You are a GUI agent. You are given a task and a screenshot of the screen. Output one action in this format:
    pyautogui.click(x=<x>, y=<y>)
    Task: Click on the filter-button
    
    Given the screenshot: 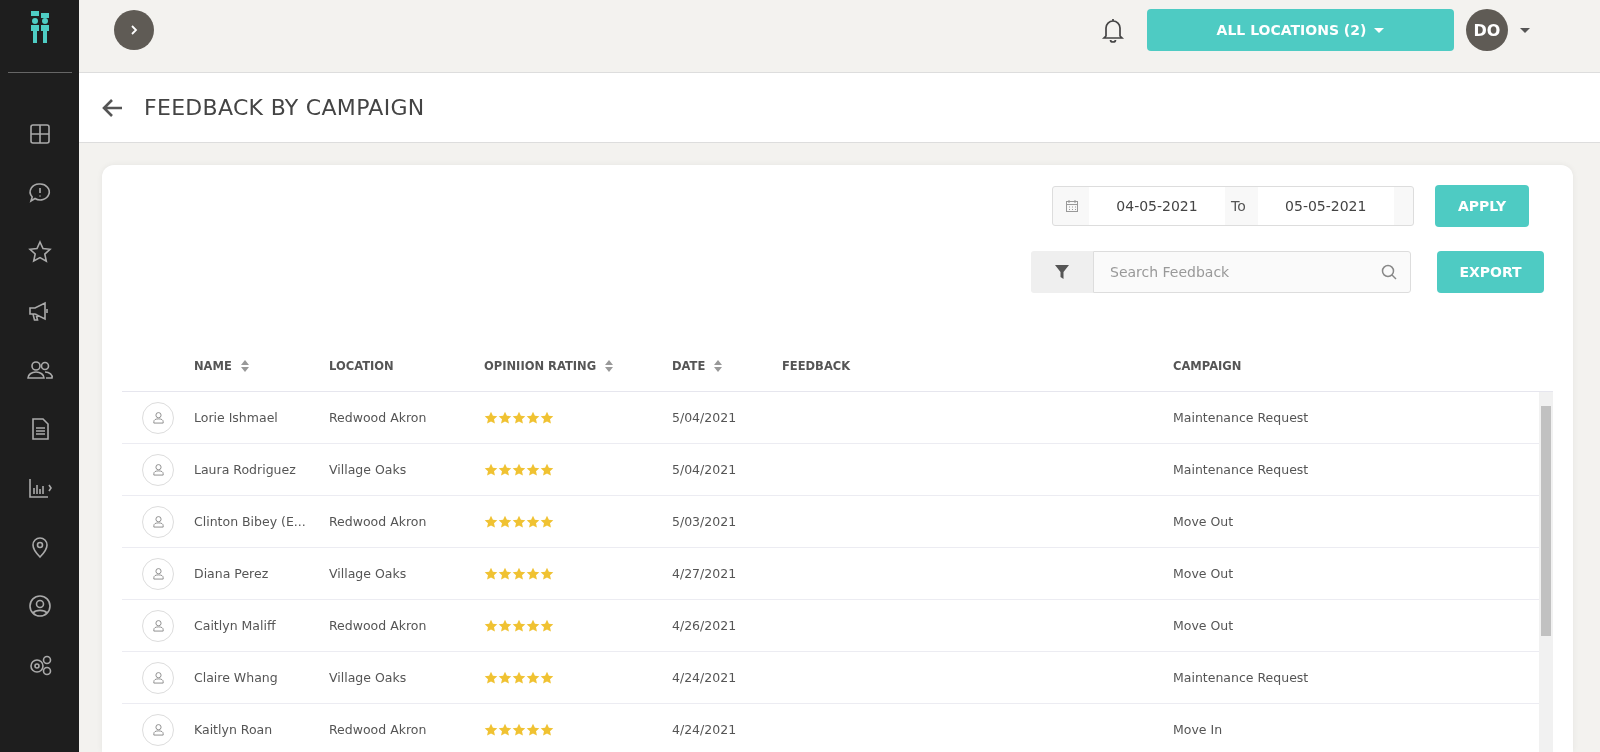 What is the action you would take?
    pyautogui.click(x=1062, y=272)
    